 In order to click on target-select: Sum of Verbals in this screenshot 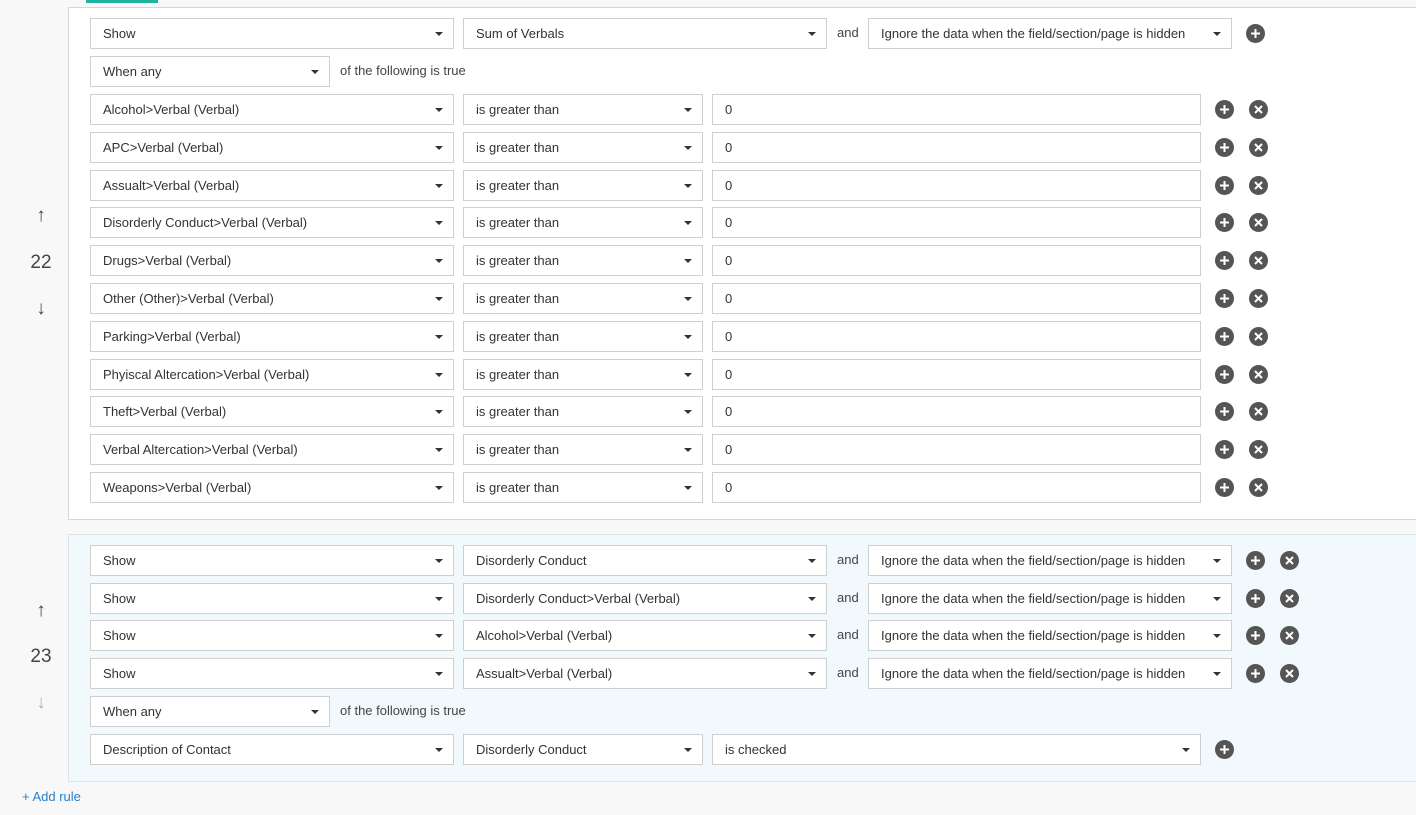, I will do `click(645, 33)`.